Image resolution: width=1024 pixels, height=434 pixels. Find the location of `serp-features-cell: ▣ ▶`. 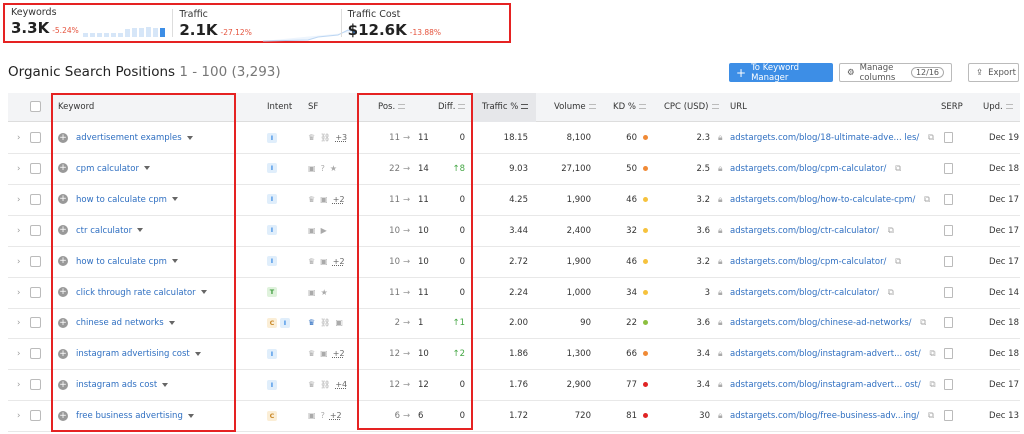

serp-features-cell: ▣ ▶ is located at coordinates (320, 231).